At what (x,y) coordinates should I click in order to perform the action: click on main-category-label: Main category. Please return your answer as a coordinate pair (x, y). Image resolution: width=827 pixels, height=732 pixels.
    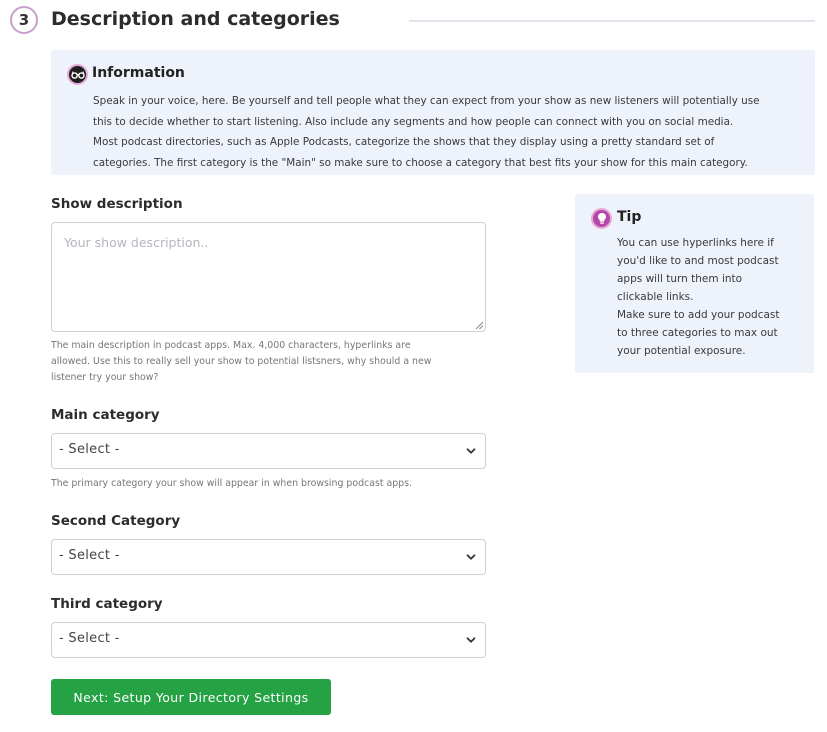
    Looking at the image, I should click on (105, 415).